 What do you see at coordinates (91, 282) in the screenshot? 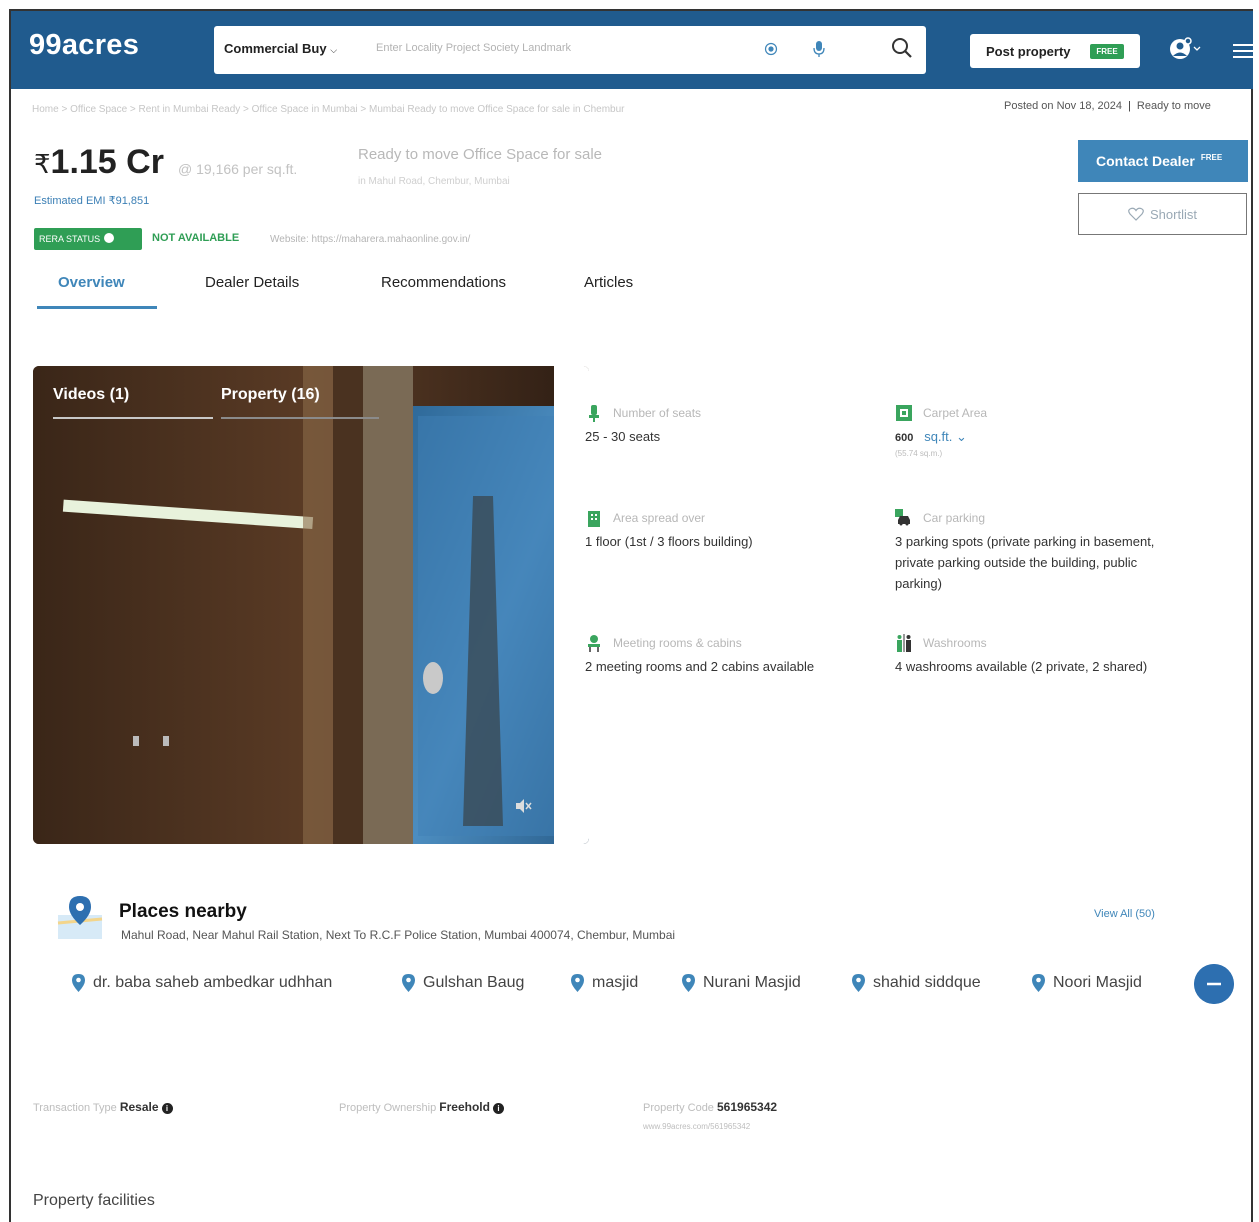
I see `tab-overview: Overview` at bounding box center [91, 282].